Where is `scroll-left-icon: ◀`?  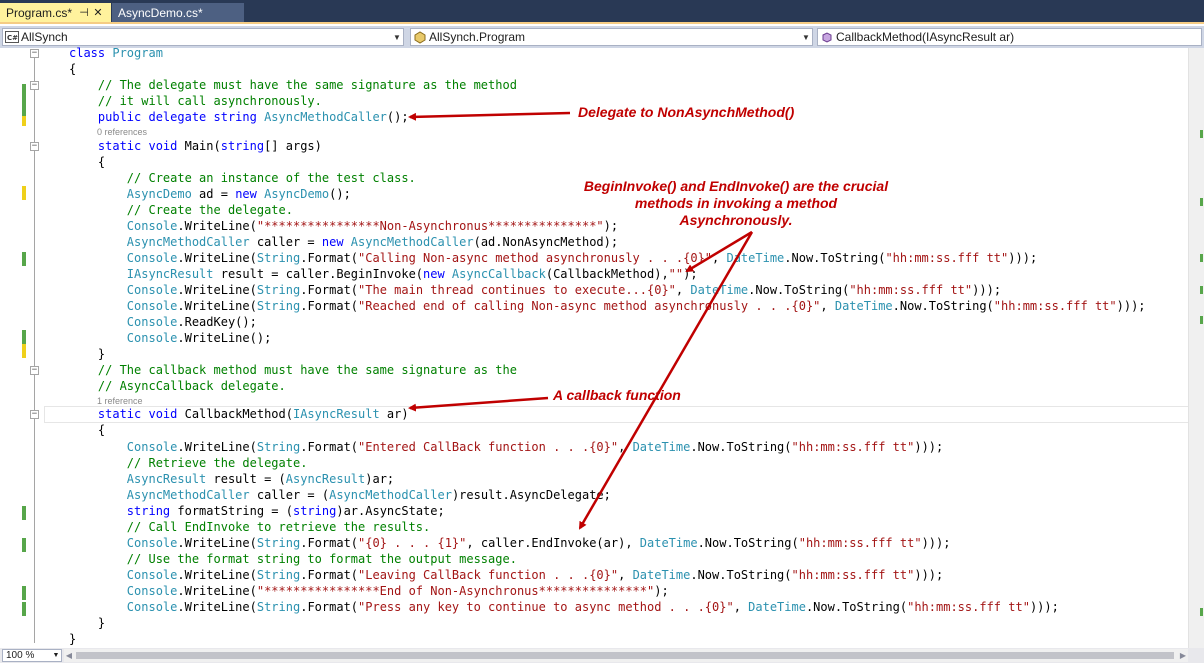 scroll-left-icon: ◀ is located at coordinates (69, 655).